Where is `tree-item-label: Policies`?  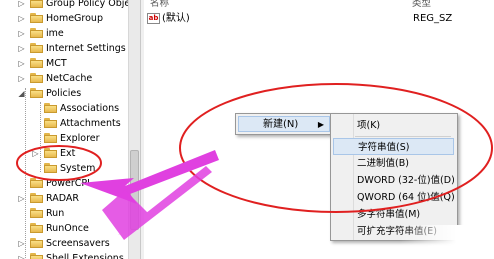
tree-item-label: Policies is located at coordinates (64, 93).